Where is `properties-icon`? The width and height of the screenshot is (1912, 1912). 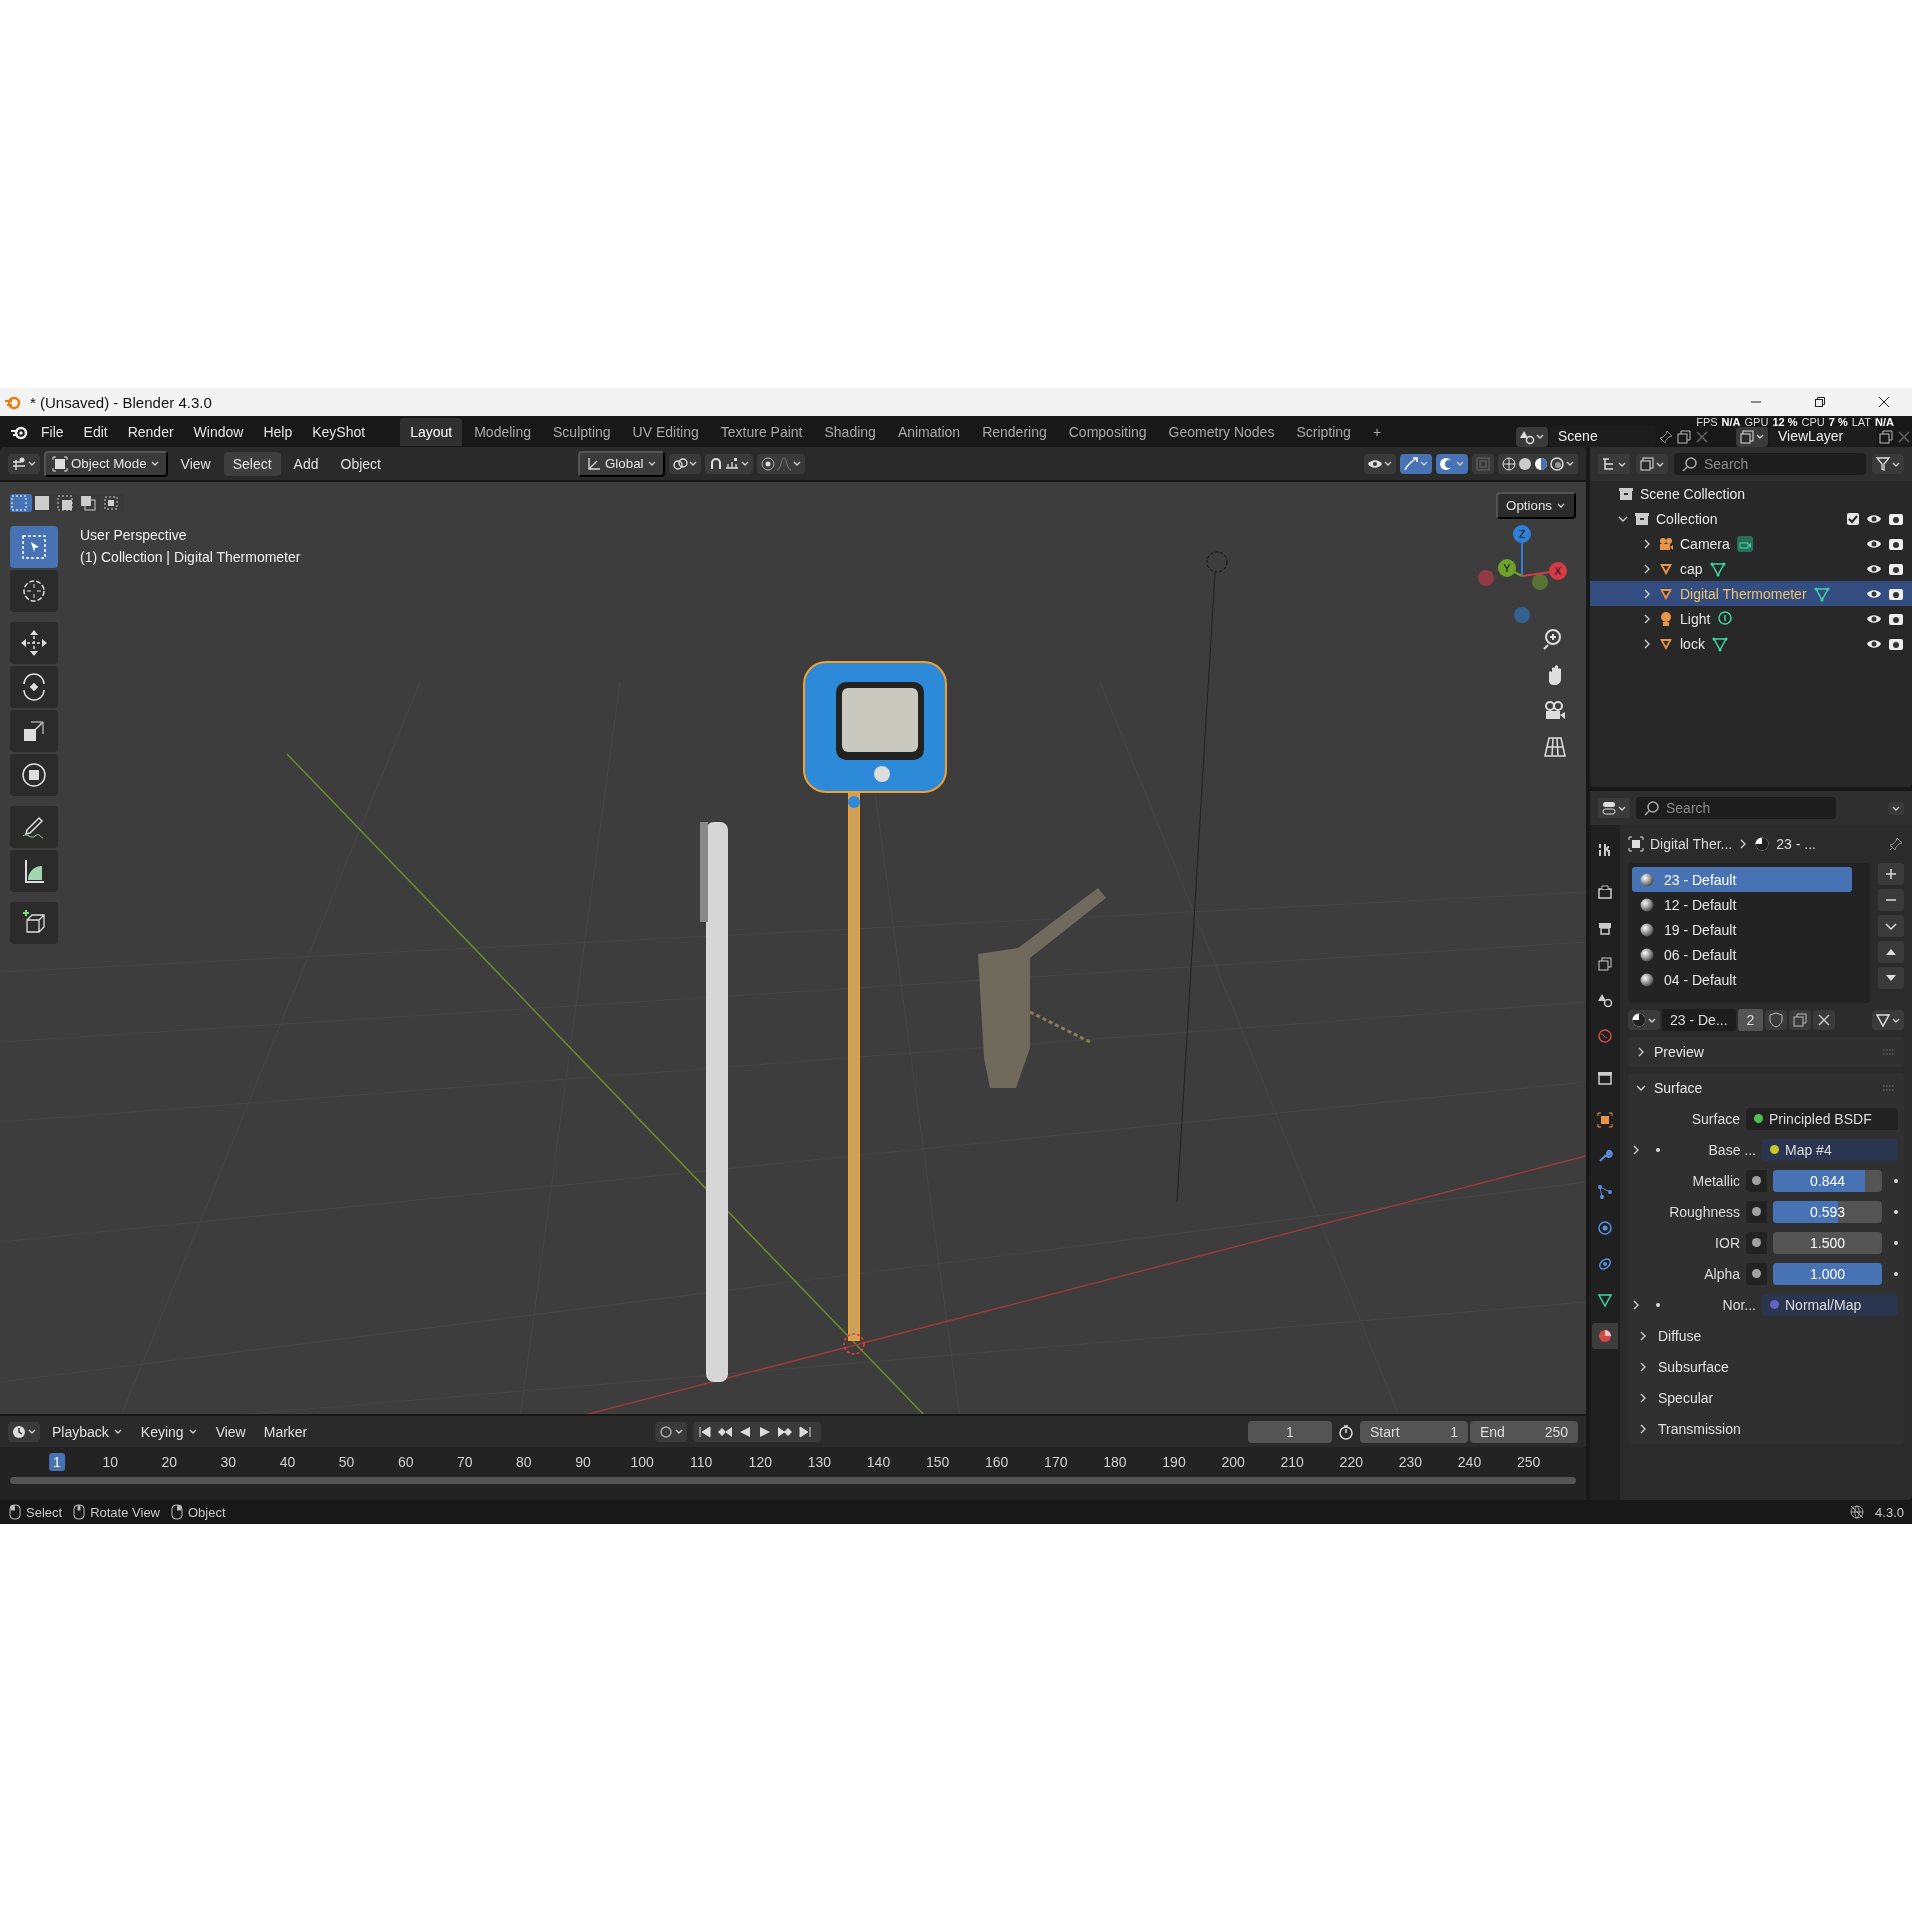
properties-icon is located at coordinates (1609, 808).